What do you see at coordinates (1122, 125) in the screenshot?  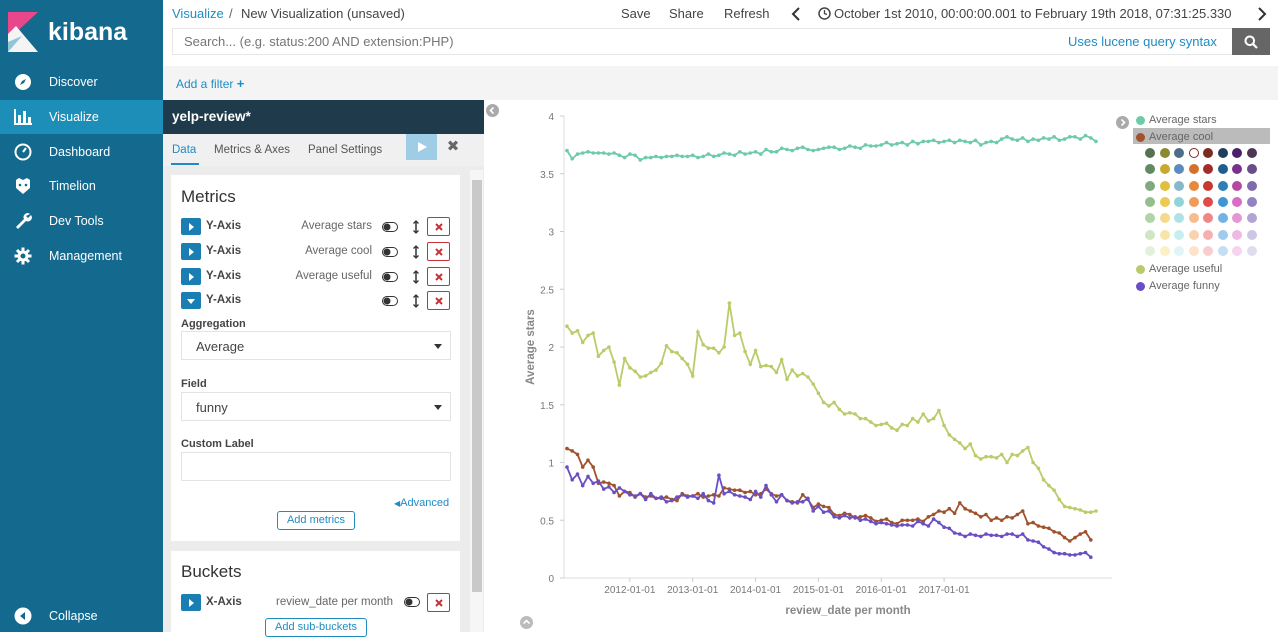 I see `legend-toggle` at bounding box center [1122, 125].